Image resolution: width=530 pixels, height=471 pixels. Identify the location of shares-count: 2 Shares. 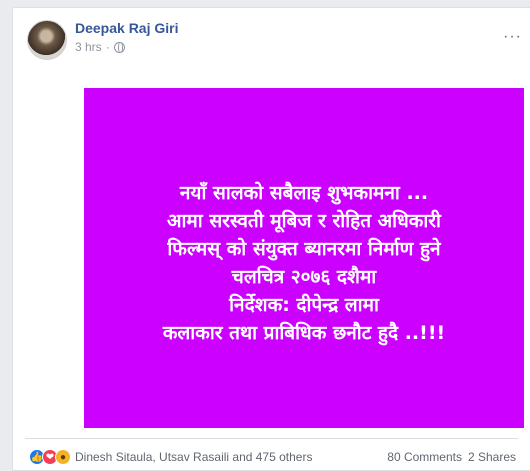
(492, 457).